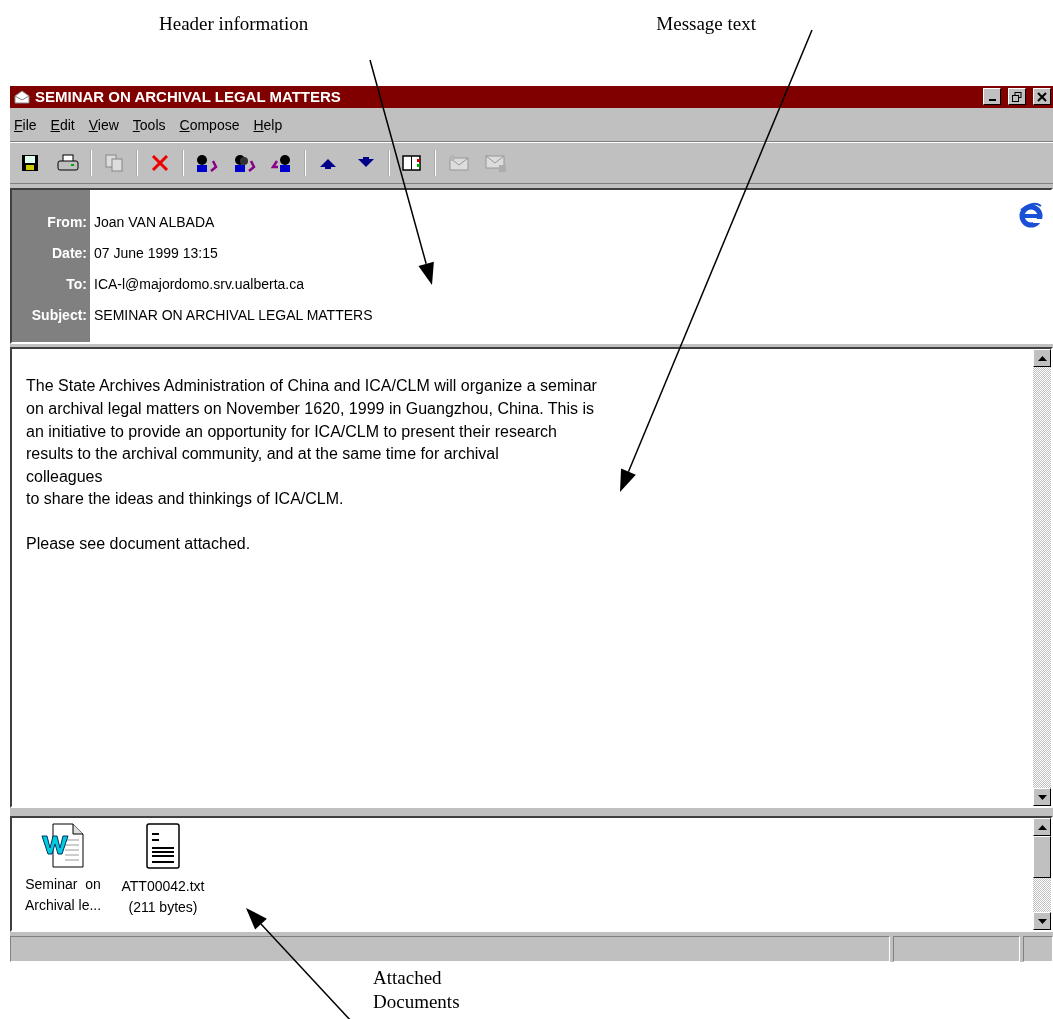 This screenshot has width=1053, height=1019. I want to click on copy-icon, so click(114, 163).